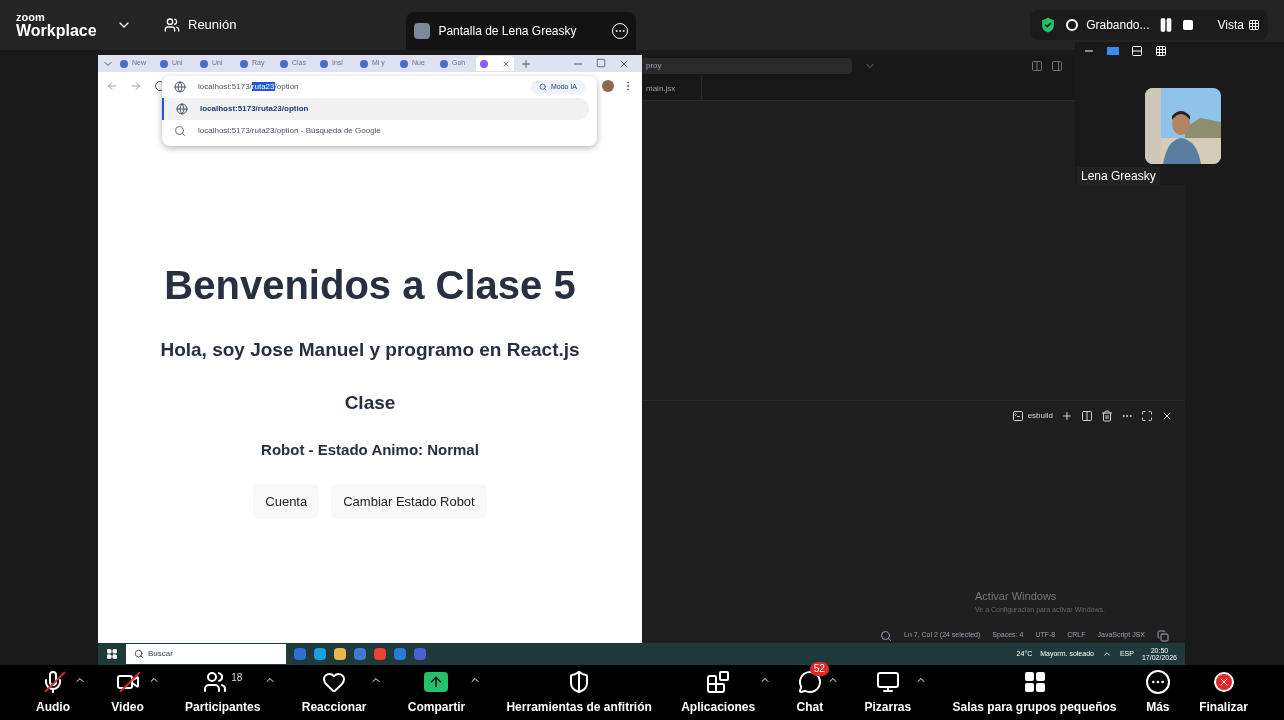  I want to click on toolbar-button: Audio, so click(53, 688).